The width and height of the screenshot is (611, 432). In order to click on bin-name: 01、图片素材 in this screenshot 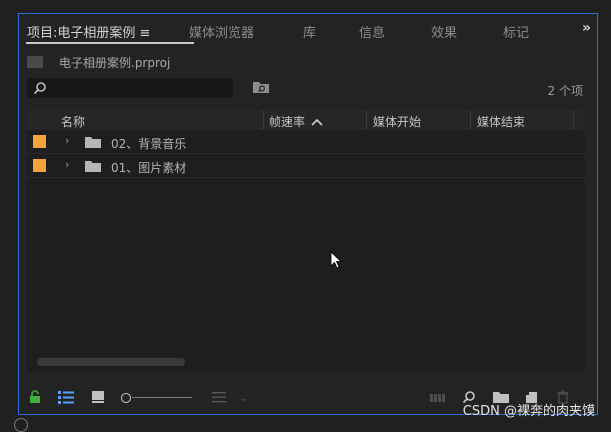, I will do `click(149, 168)`.